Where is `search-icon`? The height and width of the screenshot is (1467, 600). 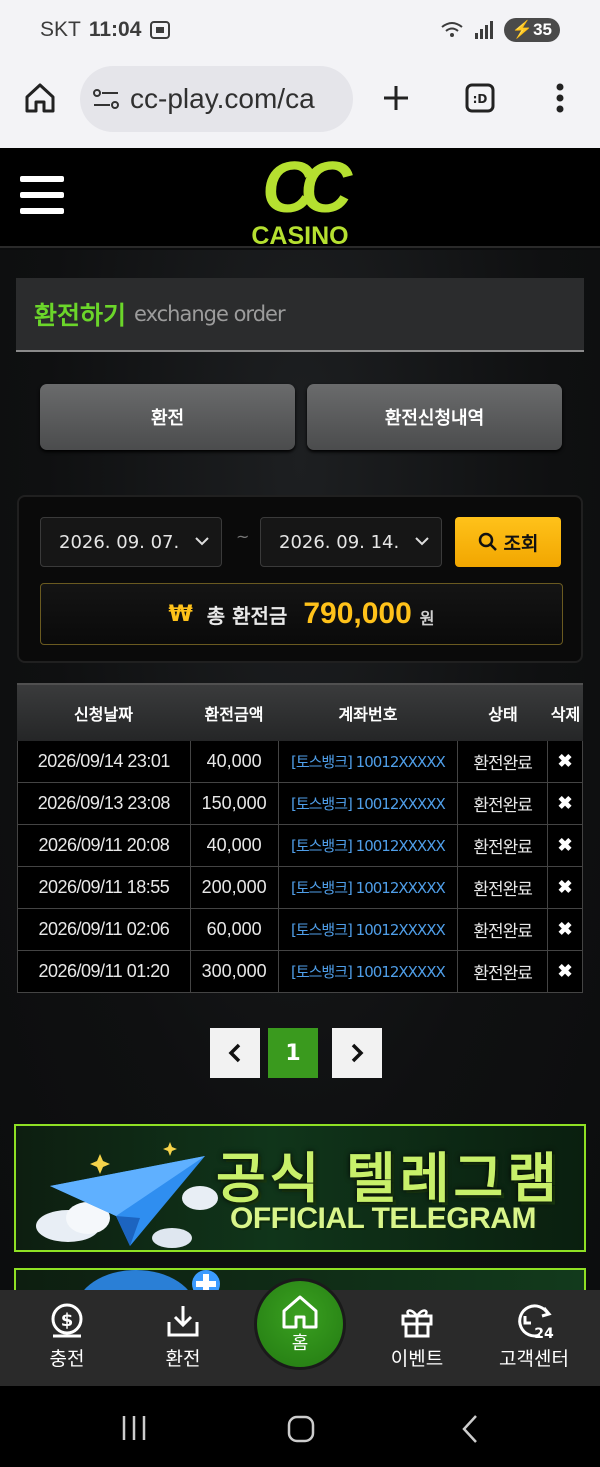 search-icon is located at coordinates (487, 541).